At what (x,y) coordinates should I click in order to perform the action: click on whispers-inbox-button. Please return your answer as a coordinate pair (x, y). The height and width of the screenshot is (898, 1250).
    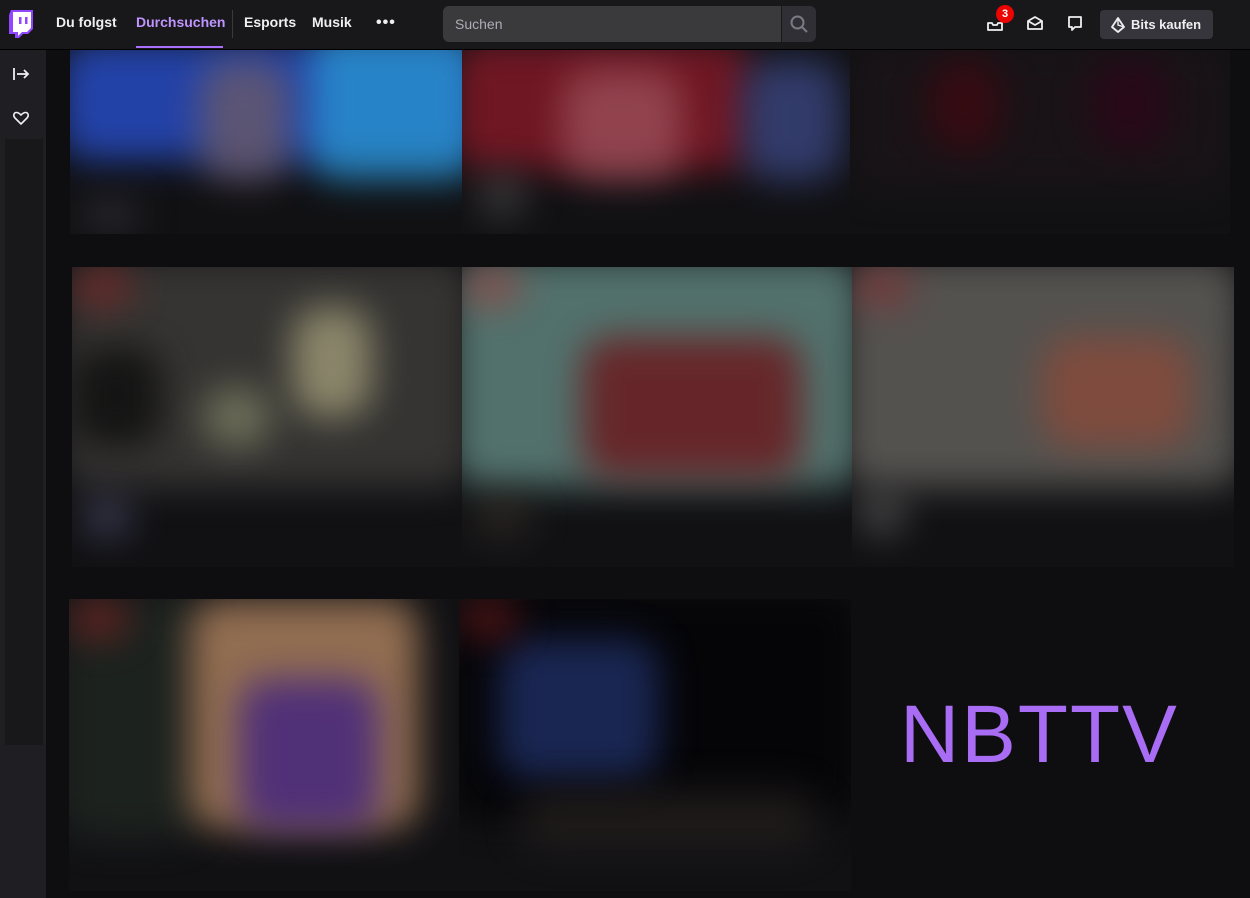
    Looking at the image, I should click on (1035, 23).